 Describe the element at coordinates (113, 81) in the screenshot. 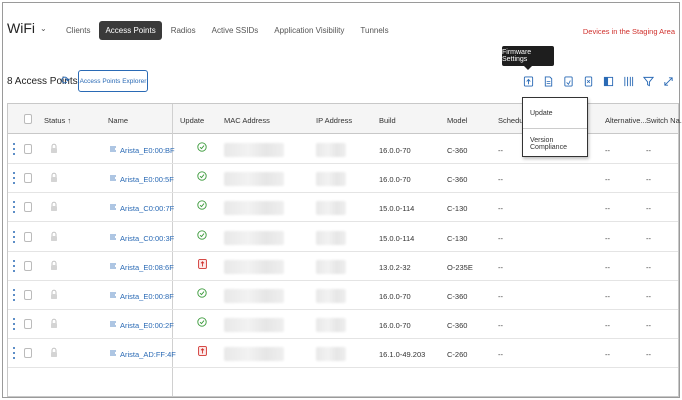

I see `access-points-explorer-button: Access Points Explorer` at that location.